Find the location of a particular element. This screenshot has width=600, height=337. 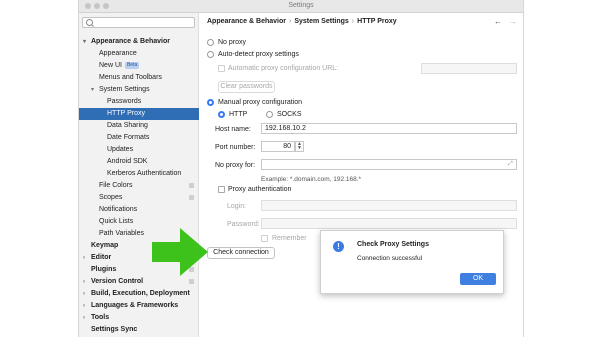

proxy-auth-checkbox is located at coordinates (221, 189).